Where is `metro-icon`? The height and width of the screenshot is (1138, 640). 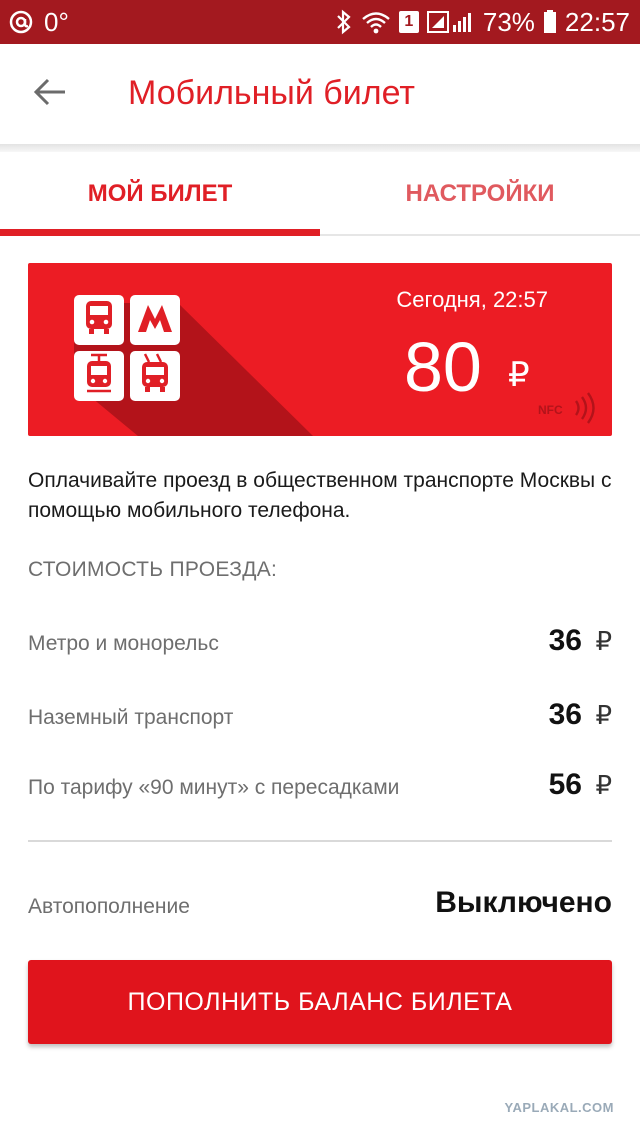 metro-icon is located at coordinates (155, 320).